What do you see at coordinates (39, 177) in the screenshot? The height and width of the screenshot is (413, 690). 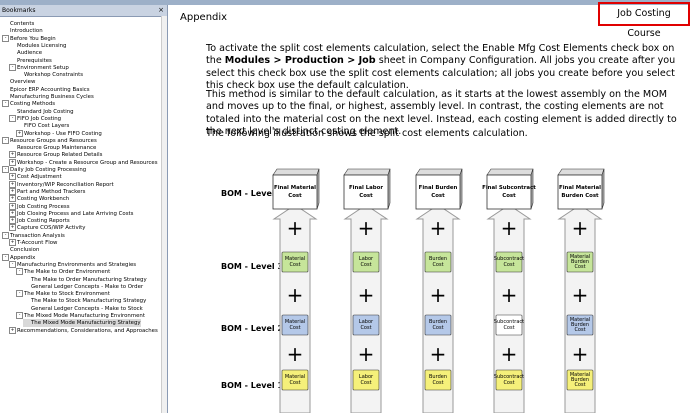 I see `bookmark-label: Cost Adjustment` at bounding box center [39, 177].